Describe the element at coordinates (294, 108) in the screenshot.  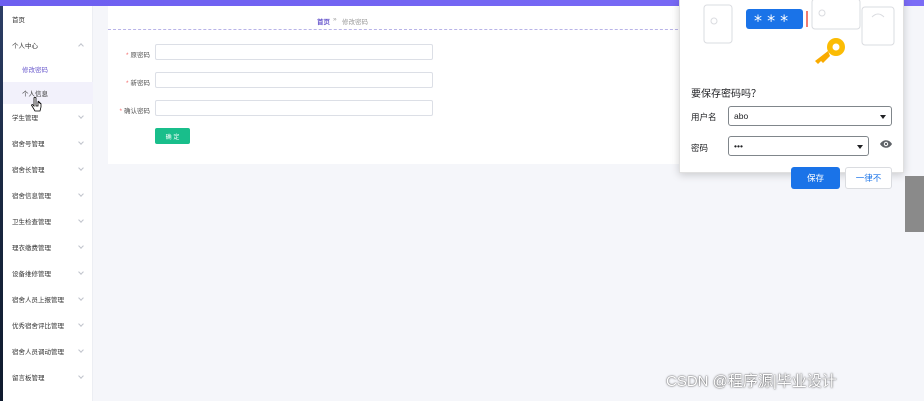
I see `confirm-password-input` at that location.